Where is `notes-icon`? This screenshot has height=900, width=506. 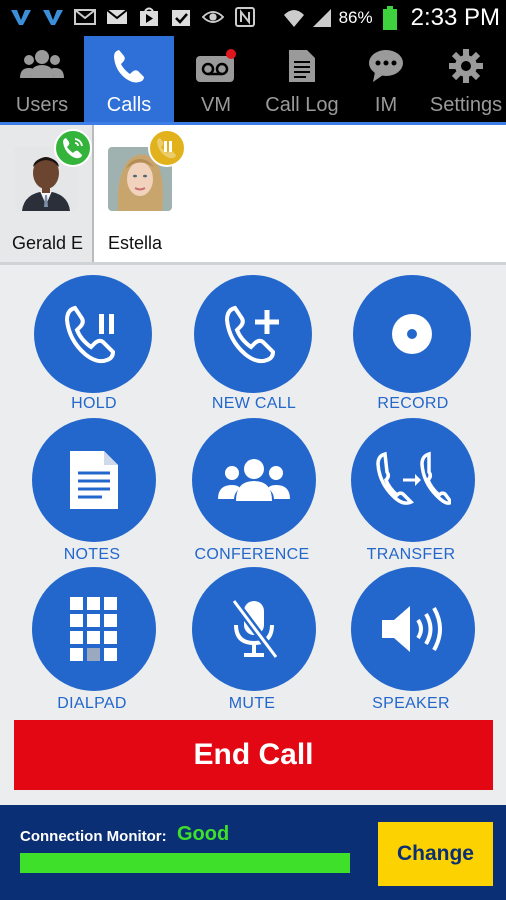
notes-icon is located at coordinates (94, 480).